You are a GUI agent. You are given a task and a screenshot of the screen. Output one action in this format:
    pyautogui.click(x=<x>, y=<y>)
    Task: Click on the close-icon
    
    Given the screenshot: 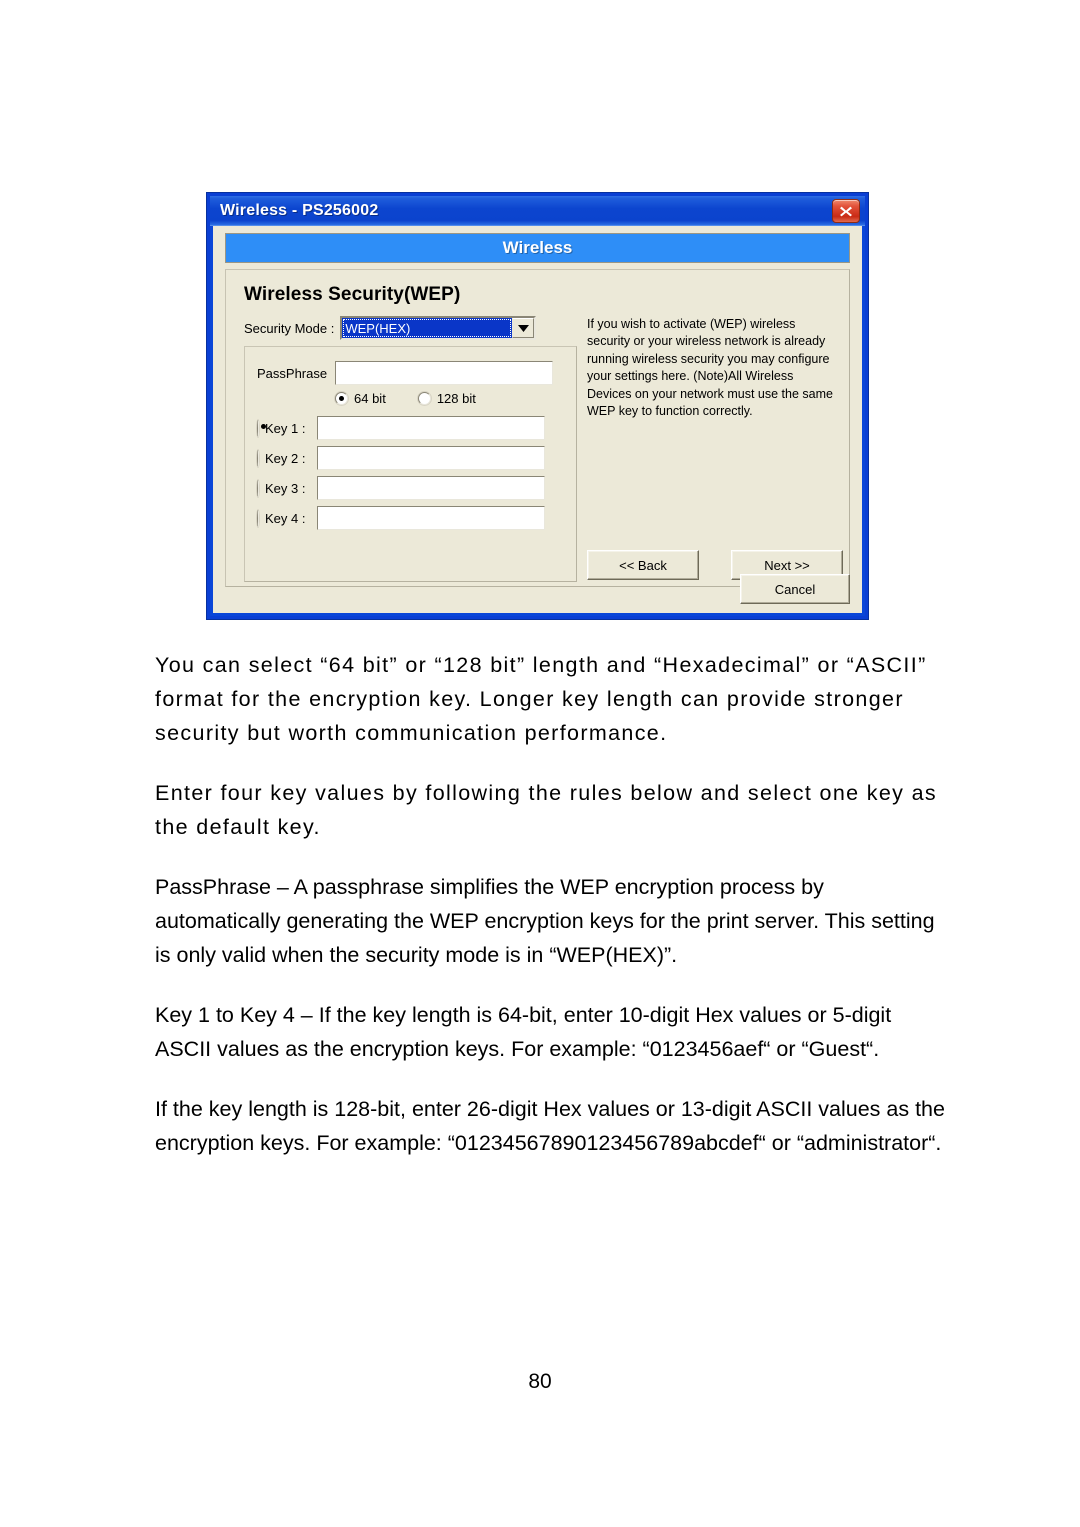 What is the action you would take?
    pyautogui.click(x=846, y=211)
    